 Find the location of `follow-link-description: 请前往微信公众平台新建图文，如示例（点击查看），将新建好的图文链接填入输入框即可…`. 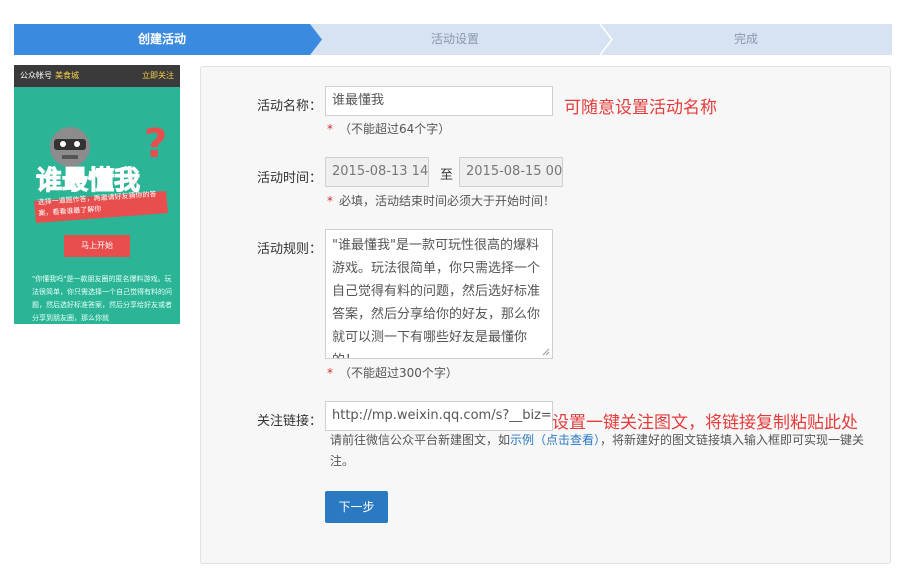

follow-link-description: 请前往微信公众平台新建图文，如示例（点击查看），将新建好的图文链接填入输入框即可… is located at coordinates (600, 451).